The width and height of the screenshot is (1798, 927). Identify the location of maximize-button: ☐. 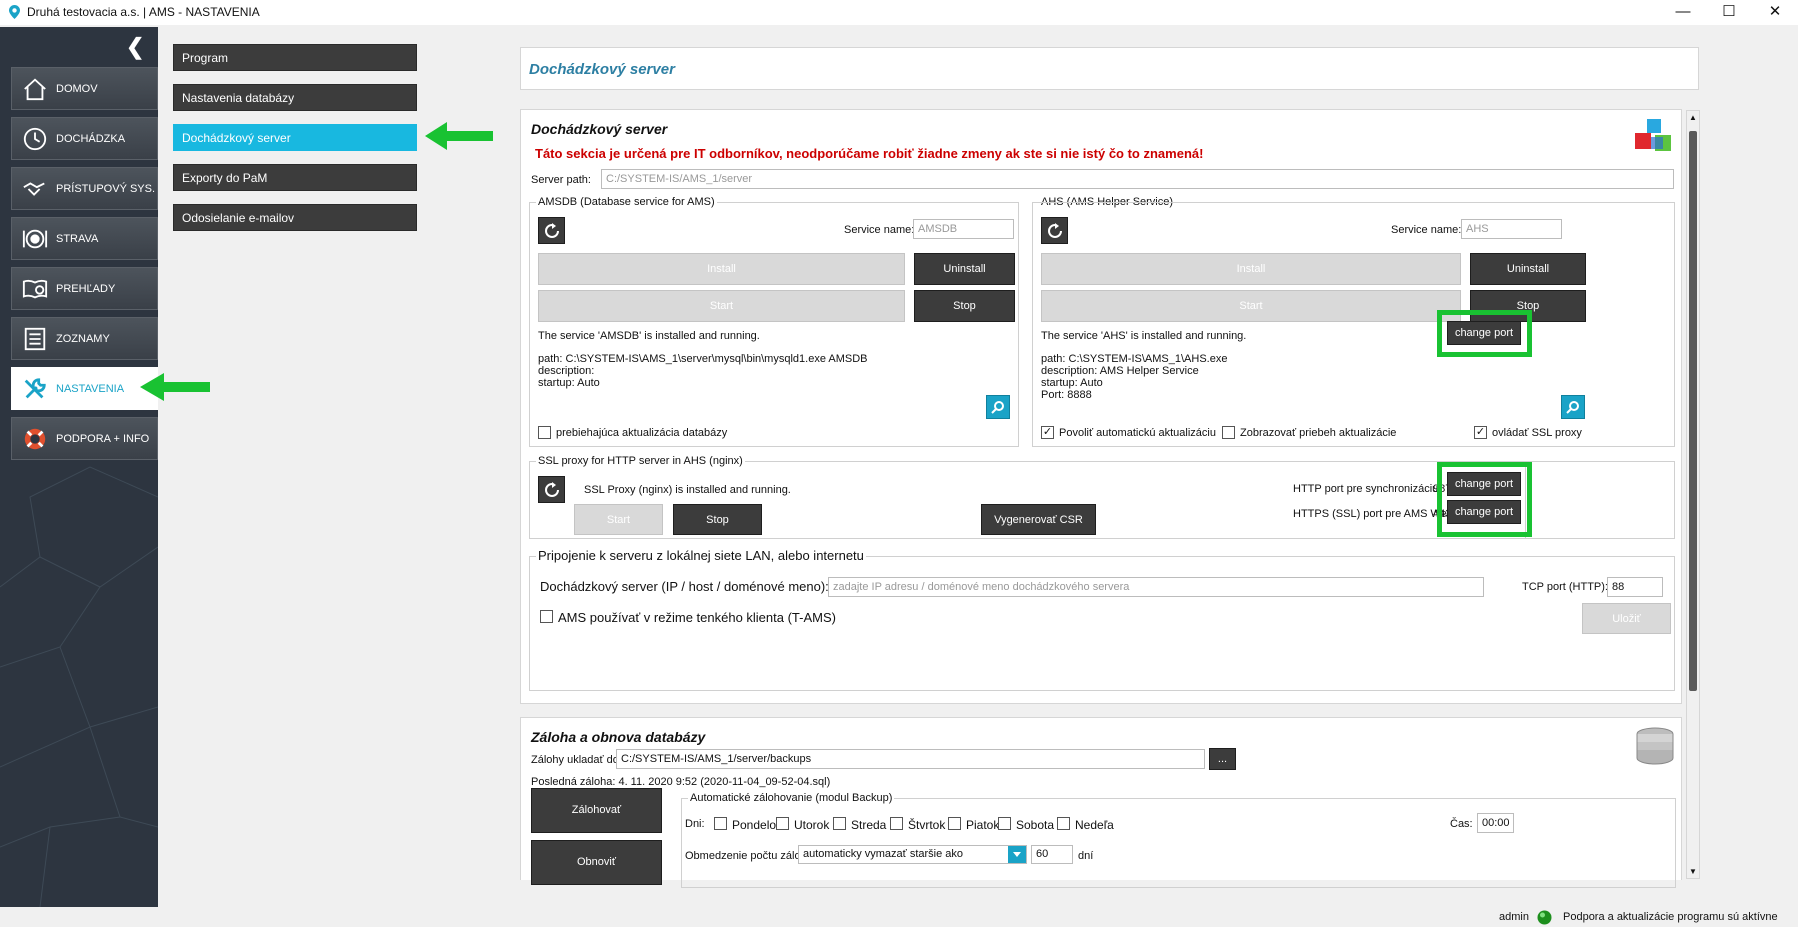
(1729, 12).